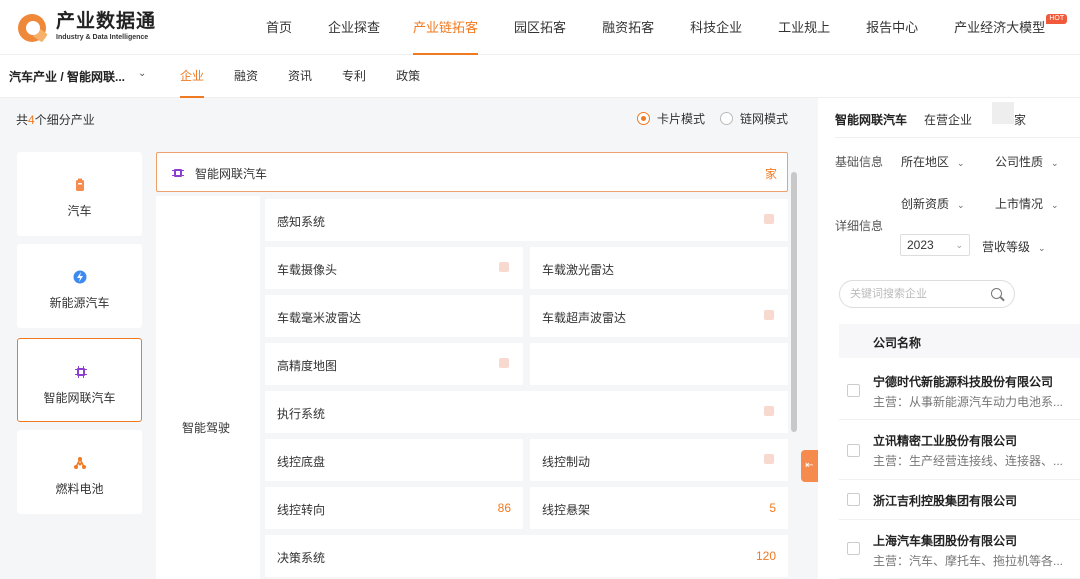 The image size is (1080, 579). What do you see at coordinates (933, 161) in the screenshot?
I see `filter-region: 所在地区 ⌄` at bounding box center [933, 161].